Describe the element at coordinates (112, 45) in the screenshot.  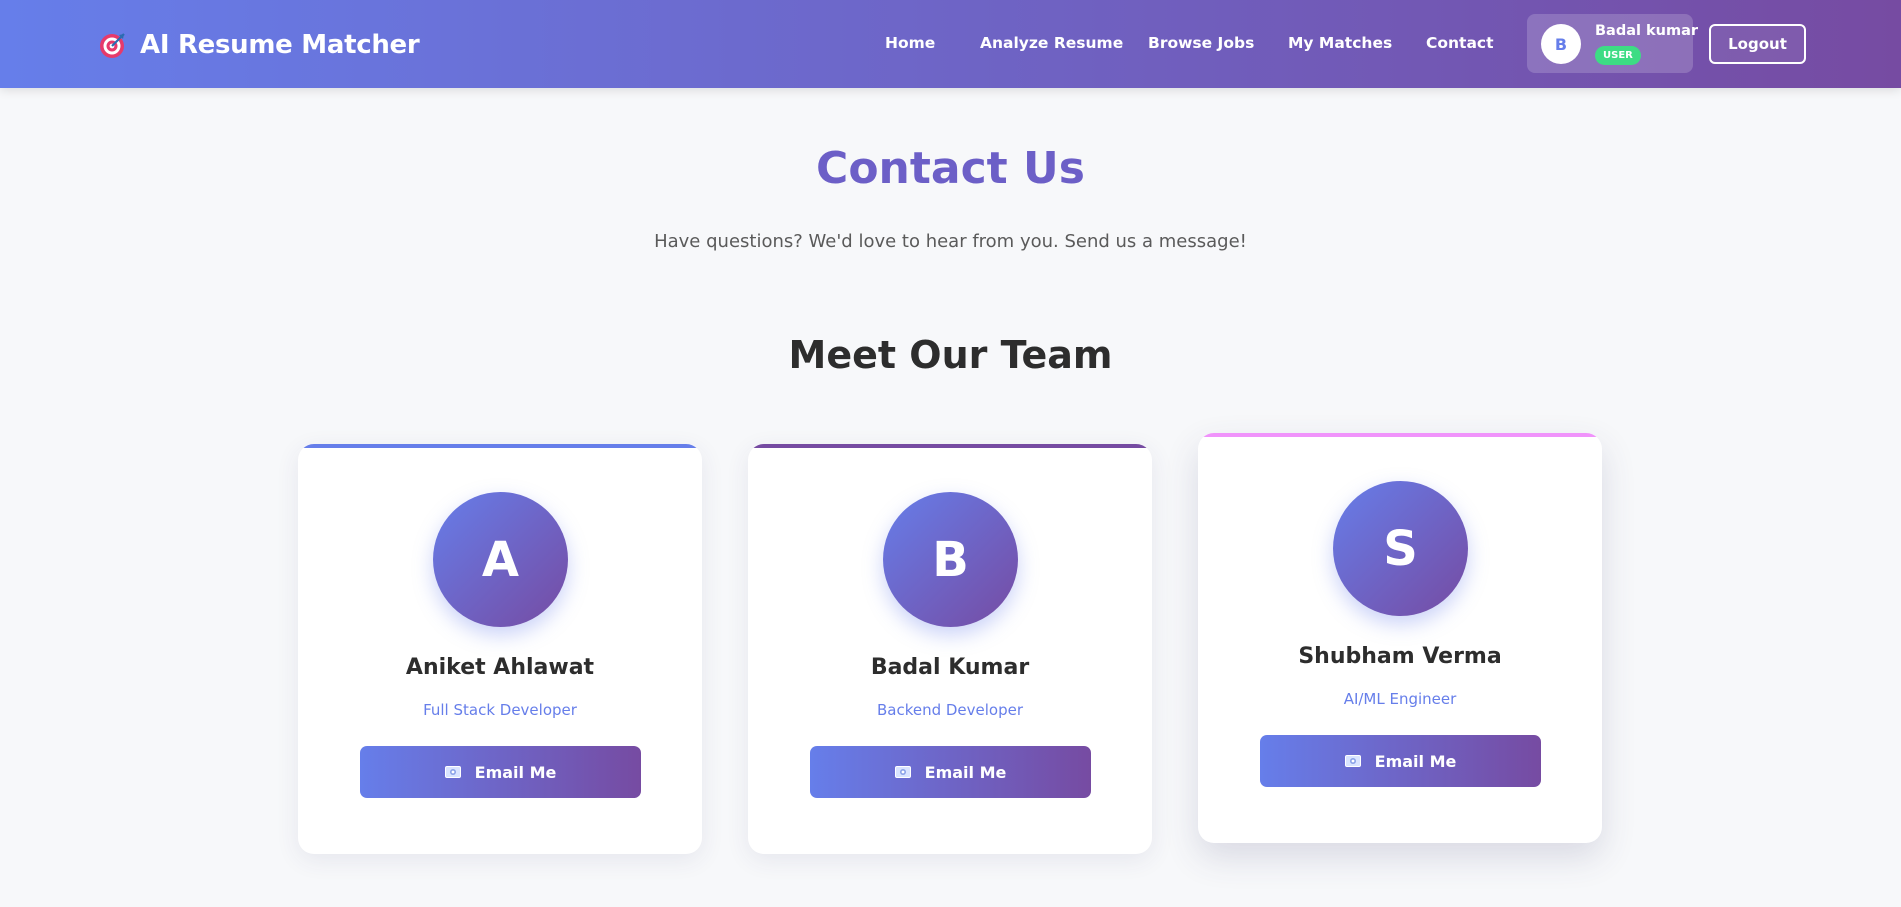
I see `target-icon` at that location.